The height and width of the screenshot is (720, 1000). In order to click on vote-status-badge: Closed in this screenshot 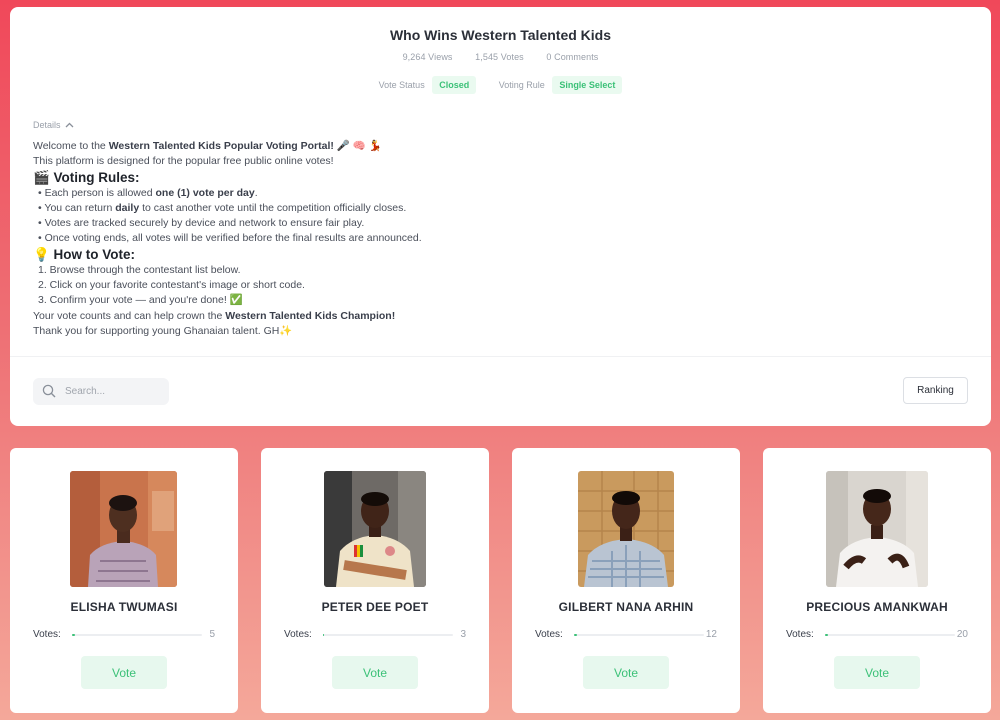, I will do `click(454, 85)`.